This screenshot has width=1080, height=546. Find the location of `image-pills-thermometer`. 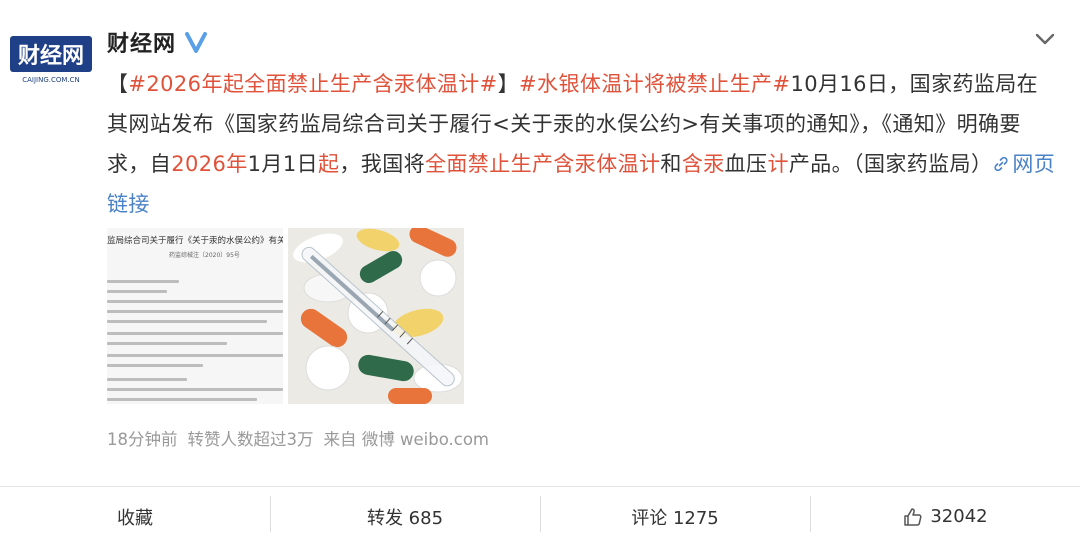

image-pills-thermometer is located at coordinates (376, 316).